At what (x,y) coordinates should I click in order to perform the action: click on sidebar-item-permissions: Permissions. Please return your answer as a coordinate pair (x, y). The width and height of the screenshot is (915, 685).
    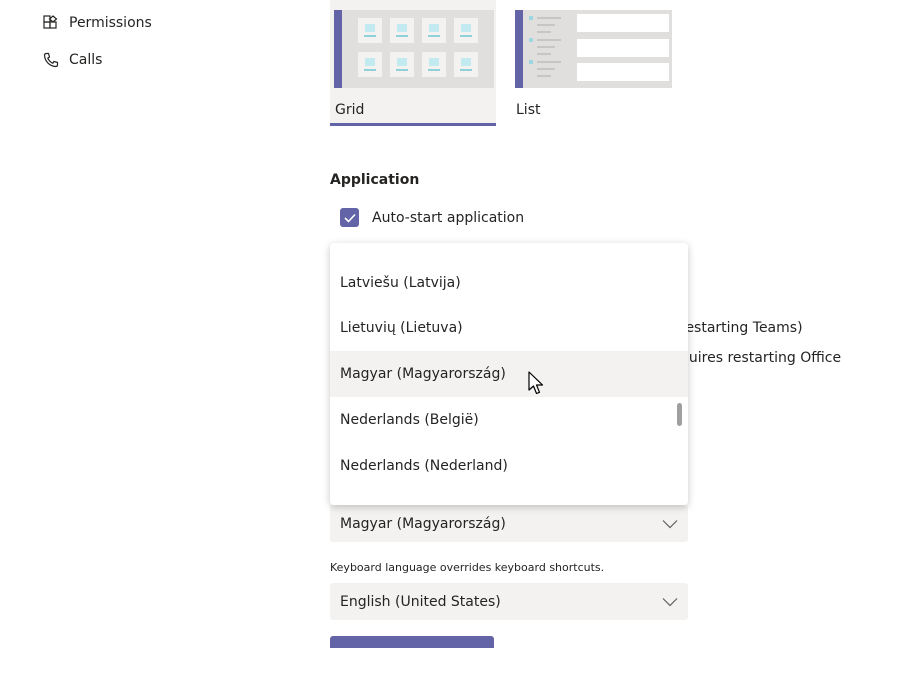
    Looking at the image, I should click on (97, 23).